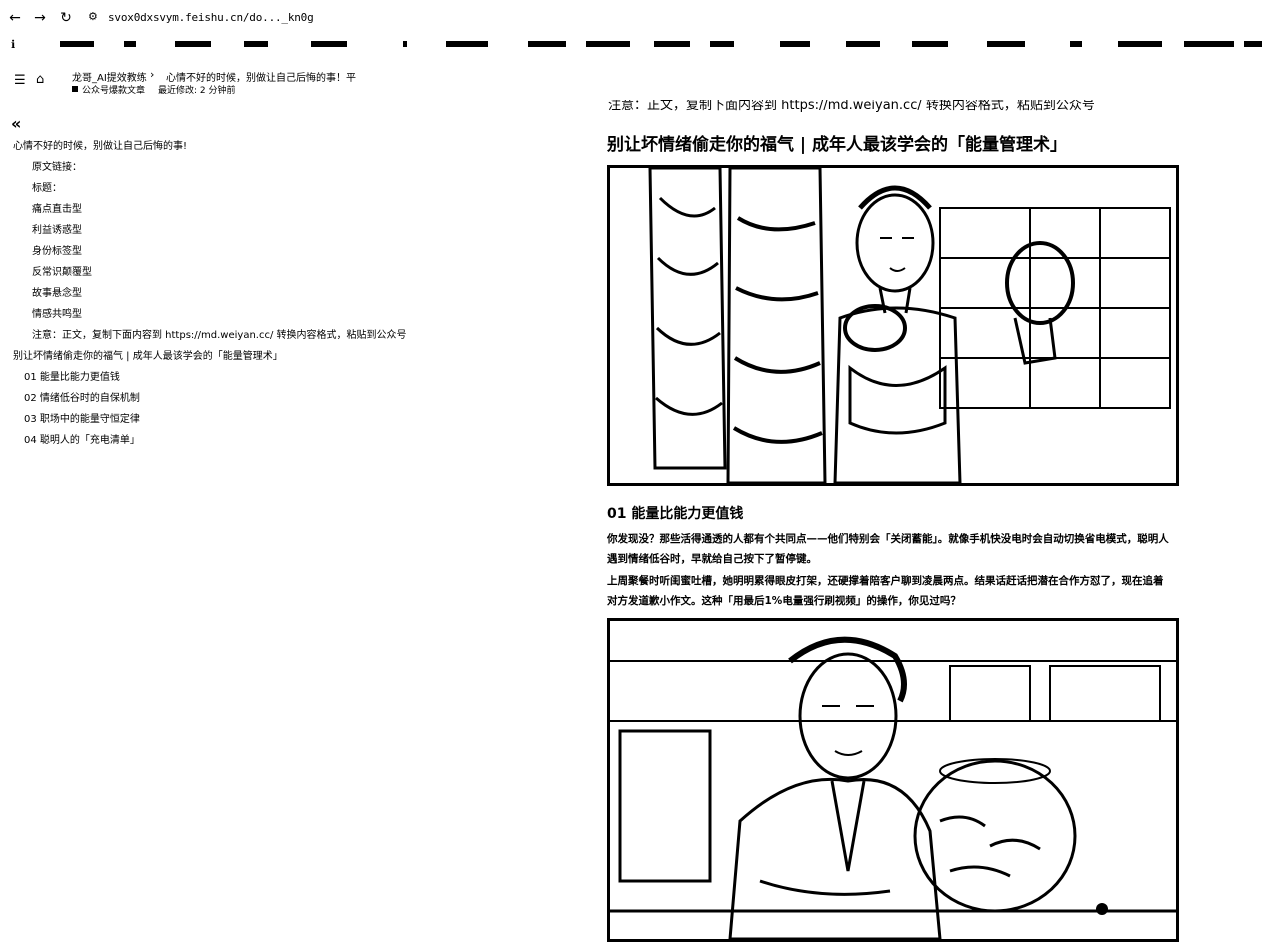 This screenshot has width=1280, height=945. What do you see at coordinates (40, 79) in the screenshot?
I see `home-icon: ⌂` at bounding box center [40, 79].